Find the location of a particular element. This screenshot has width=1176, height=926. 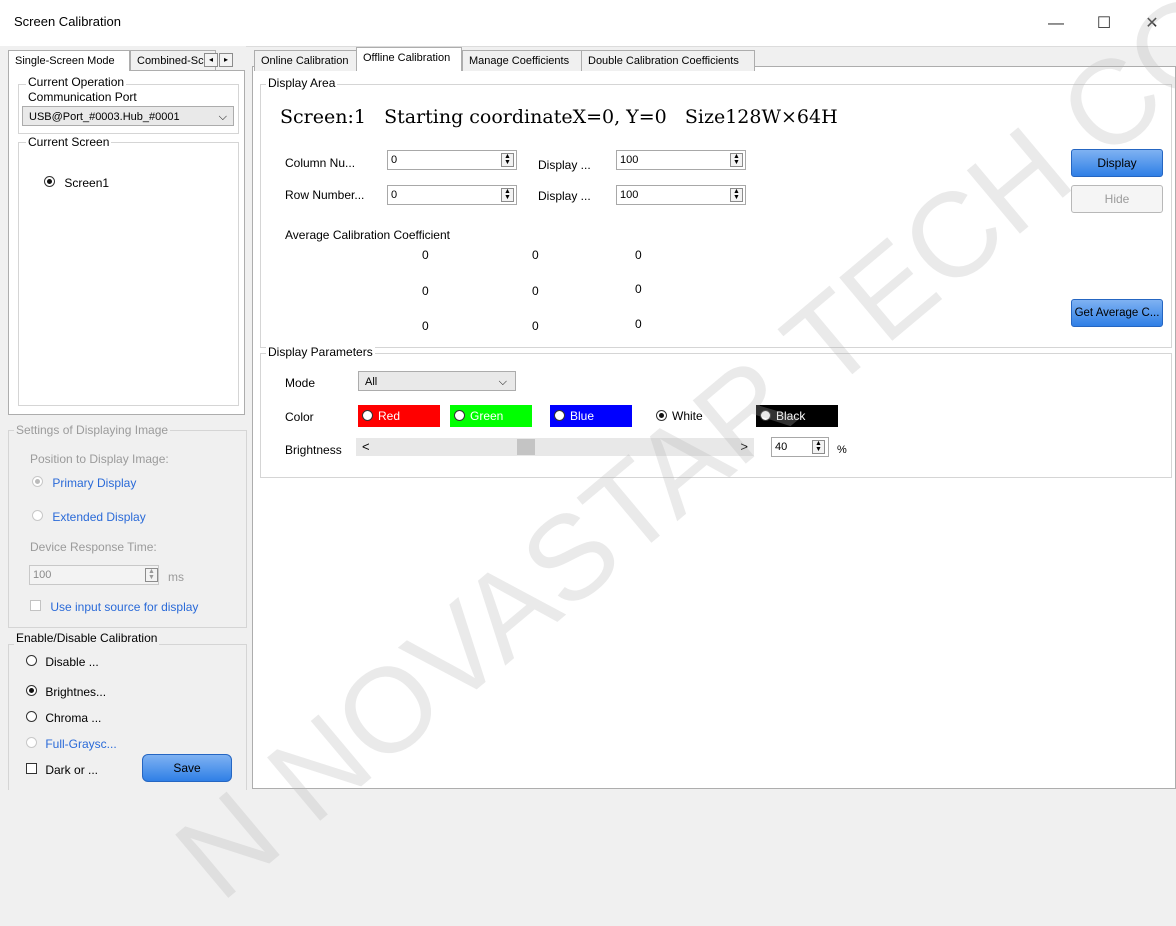

primary-display-radio is located at coordinates (37, 481).